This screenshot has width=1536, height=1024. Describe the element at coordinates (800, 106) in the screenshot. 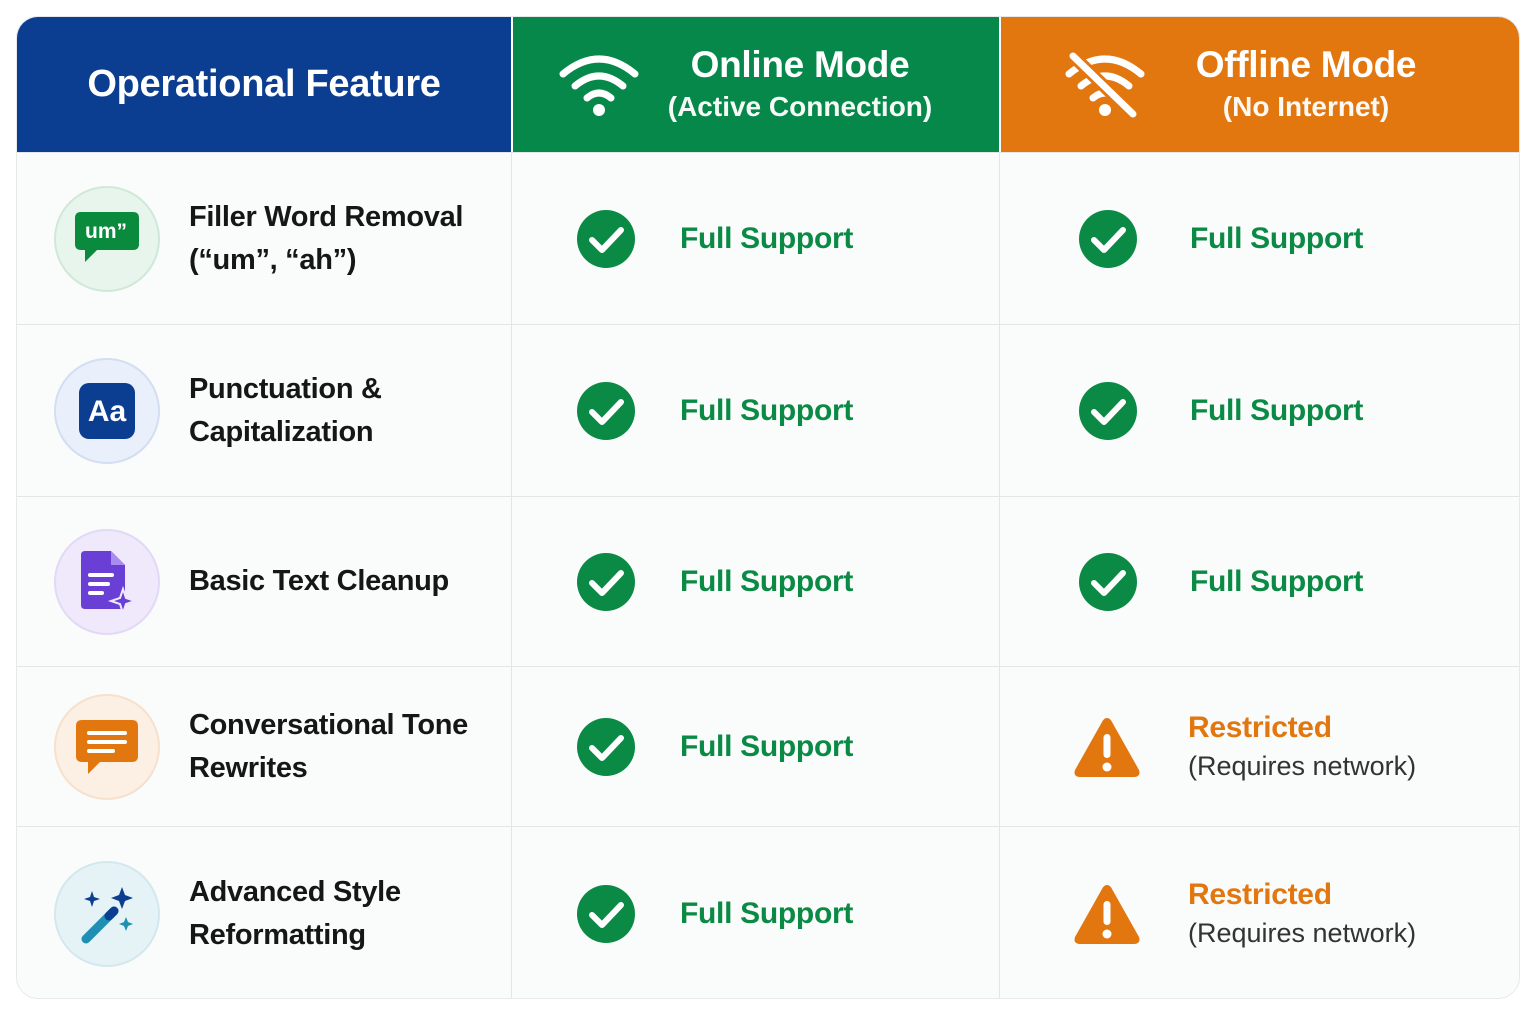

I see `online-mode-subtitle: (Active Connection)` at that location.